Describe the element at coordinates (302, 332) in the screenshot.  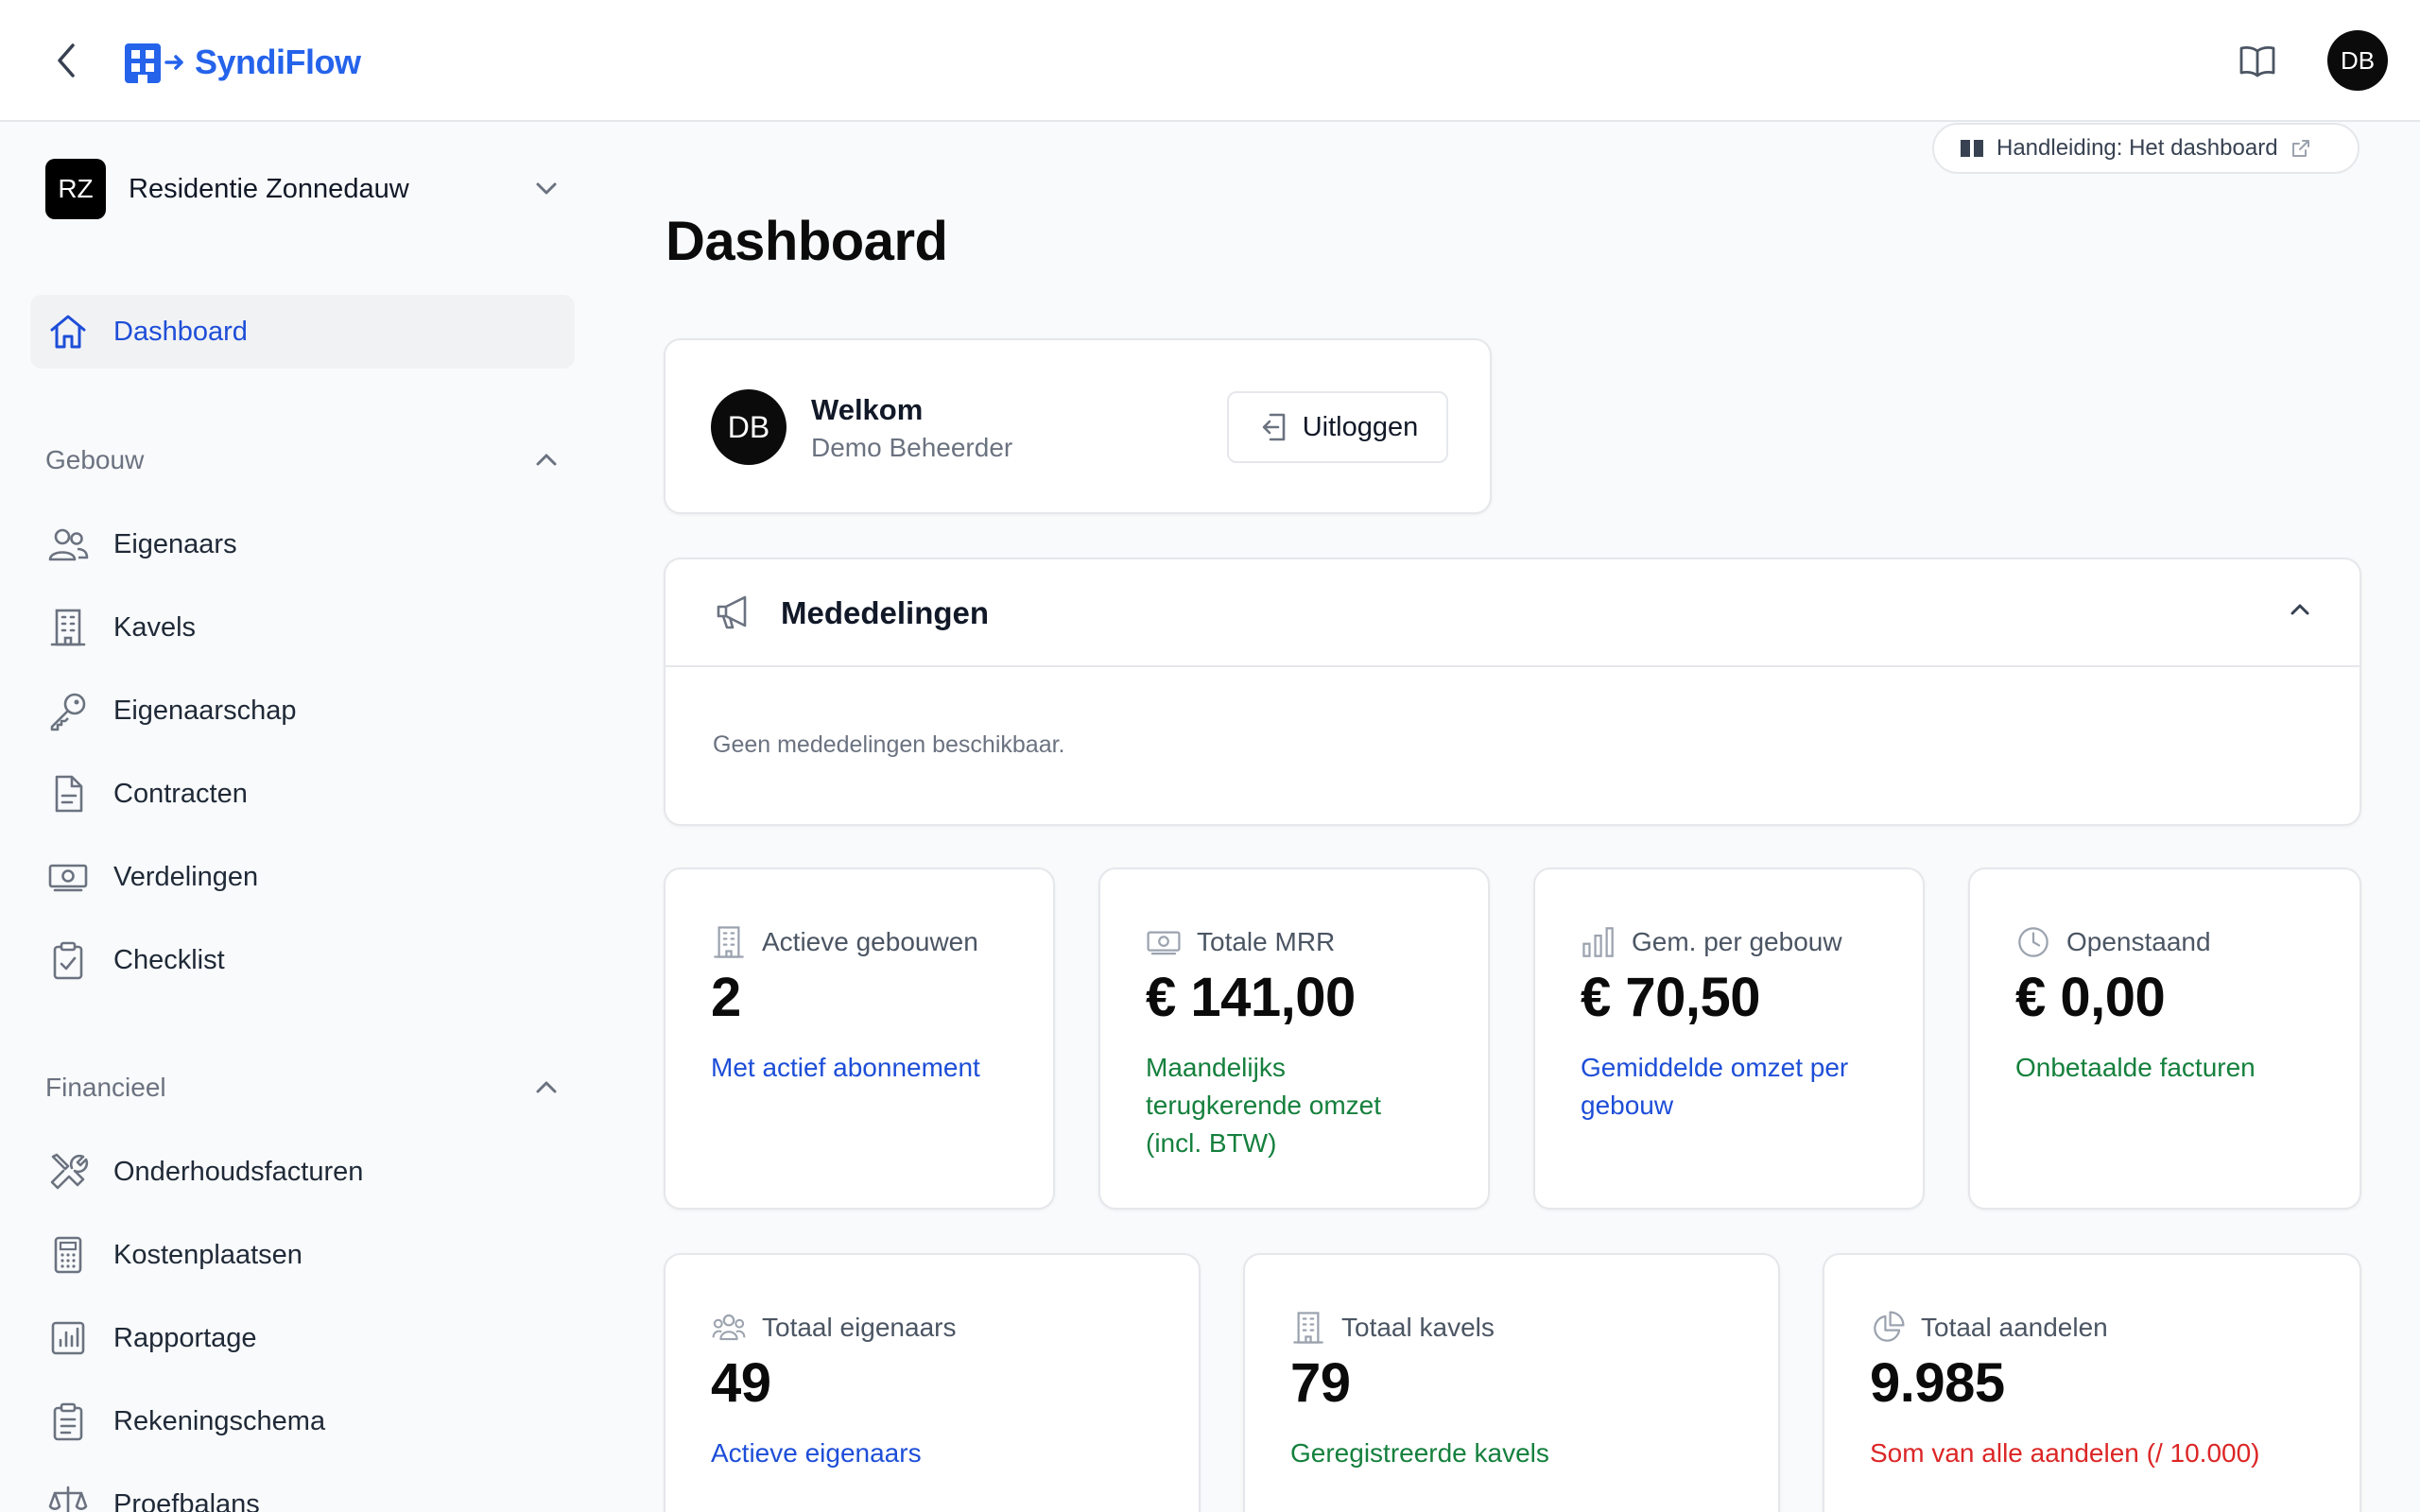
I see `sidebar-item-dashboard: Dashboard` at that location.